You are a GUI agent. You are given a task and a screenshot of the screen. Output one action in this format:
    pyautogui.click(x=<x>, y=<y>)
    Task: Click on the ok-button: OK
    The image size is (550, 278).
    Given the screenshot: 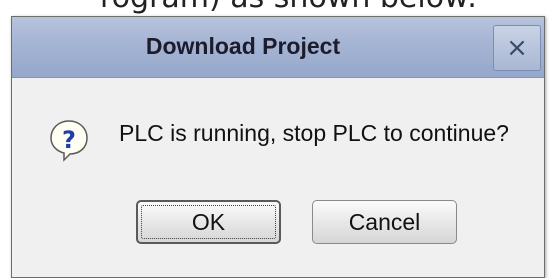 What is the action you would take?
    pyautogui.click(x=208, y=222)
    